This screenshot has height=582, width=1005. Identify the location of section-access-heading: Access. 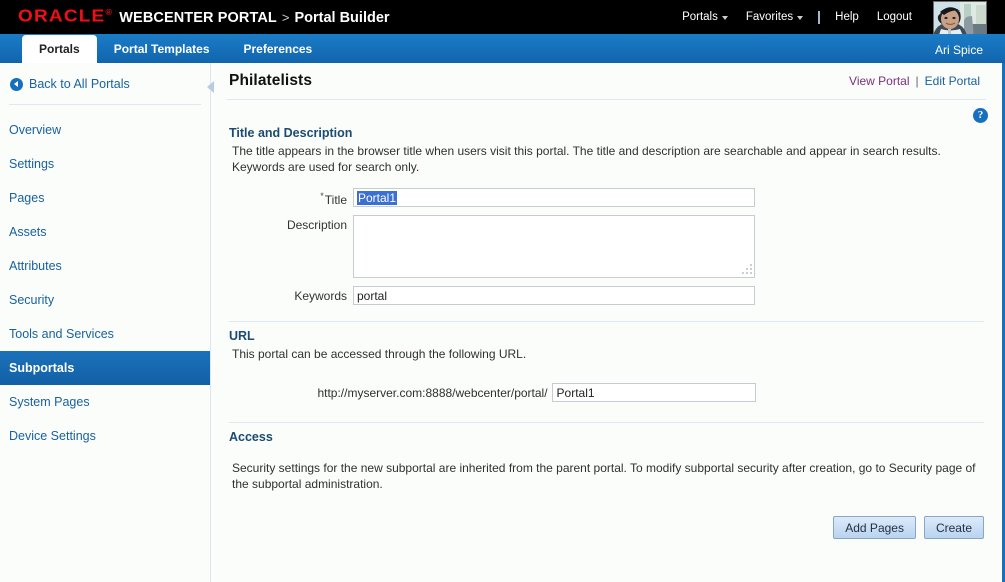
(251, 437).